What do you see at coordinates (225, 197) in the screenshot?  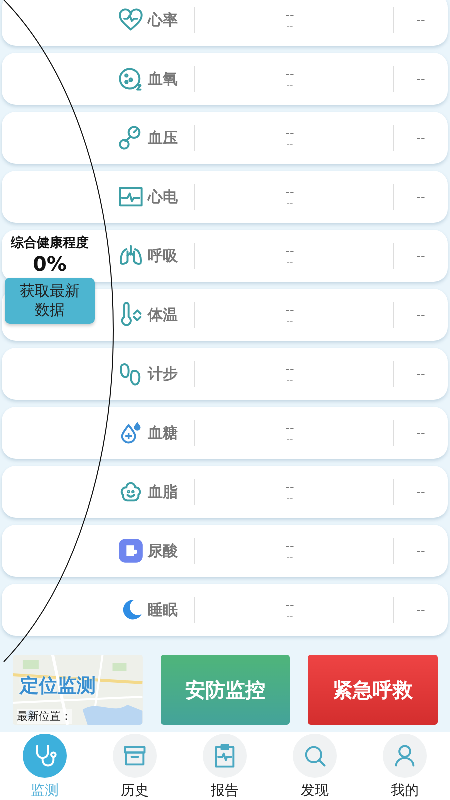 I see `metric-card: 心电 -- -- --` at bounding box center [225, 197].